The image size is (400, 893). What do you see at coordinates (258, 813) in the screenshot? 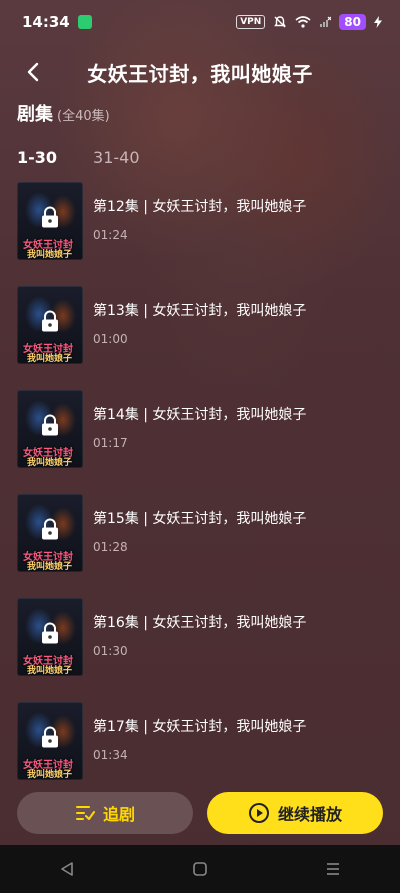
I see `play-circle-icon` at bounding box center [258, 813].